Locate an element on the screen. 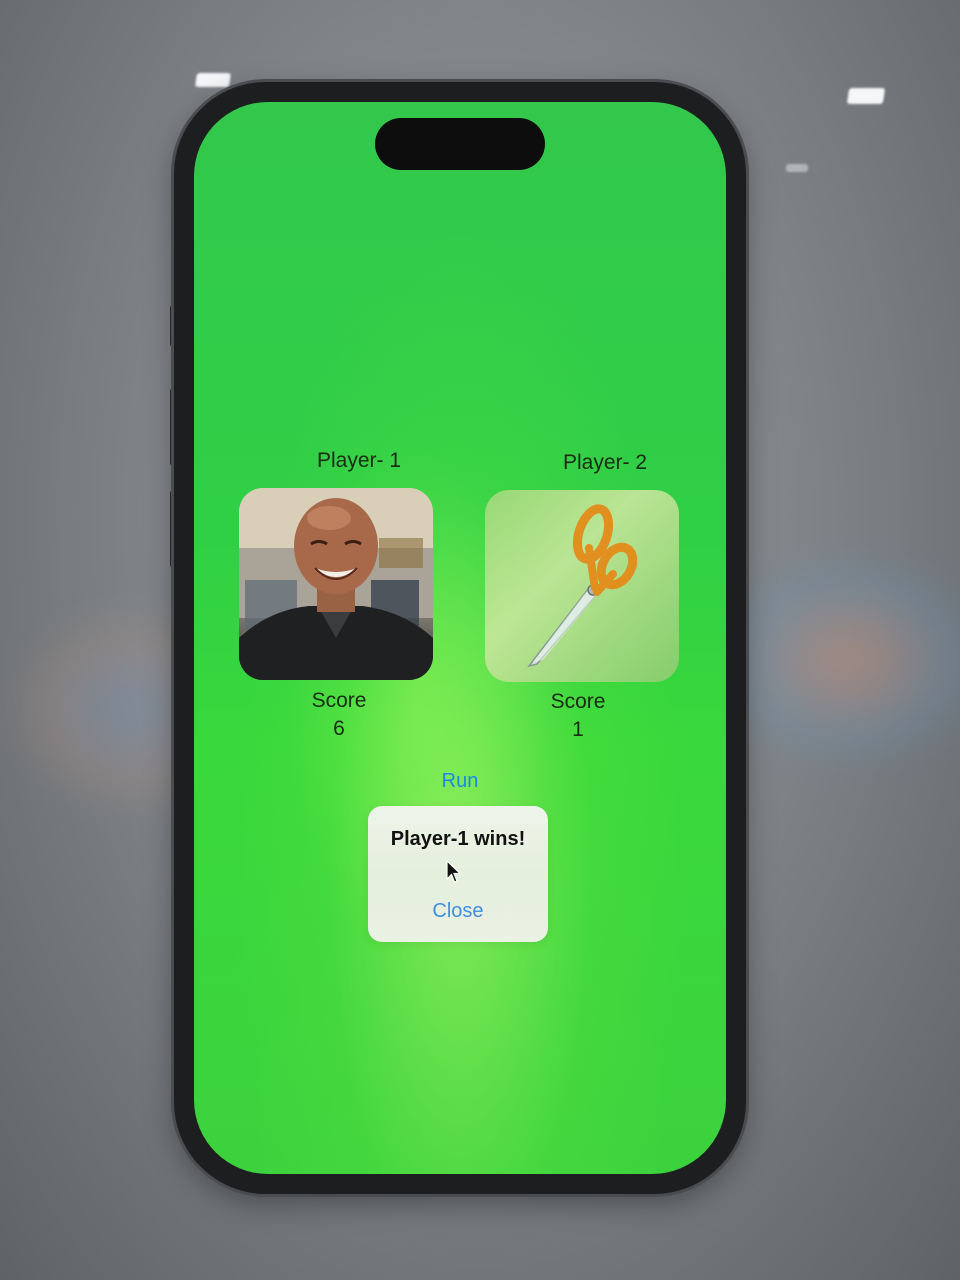 The image size is (960, 1280). player-1-score-label: Score is located at coordinates (339, 700).